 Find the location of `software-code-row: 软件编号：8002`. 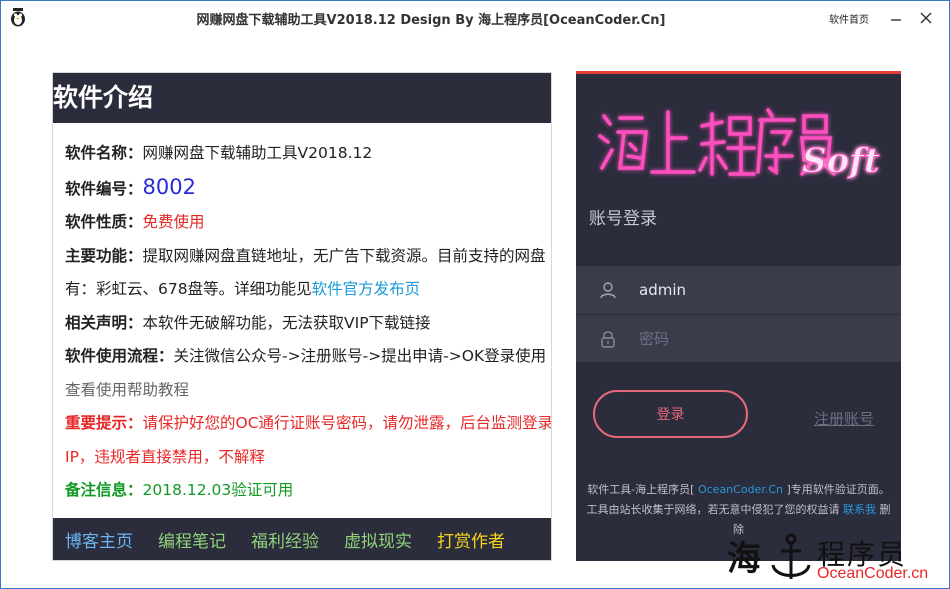

software-code-row: 软件编号：8002 is located at coordinates (308, 189).